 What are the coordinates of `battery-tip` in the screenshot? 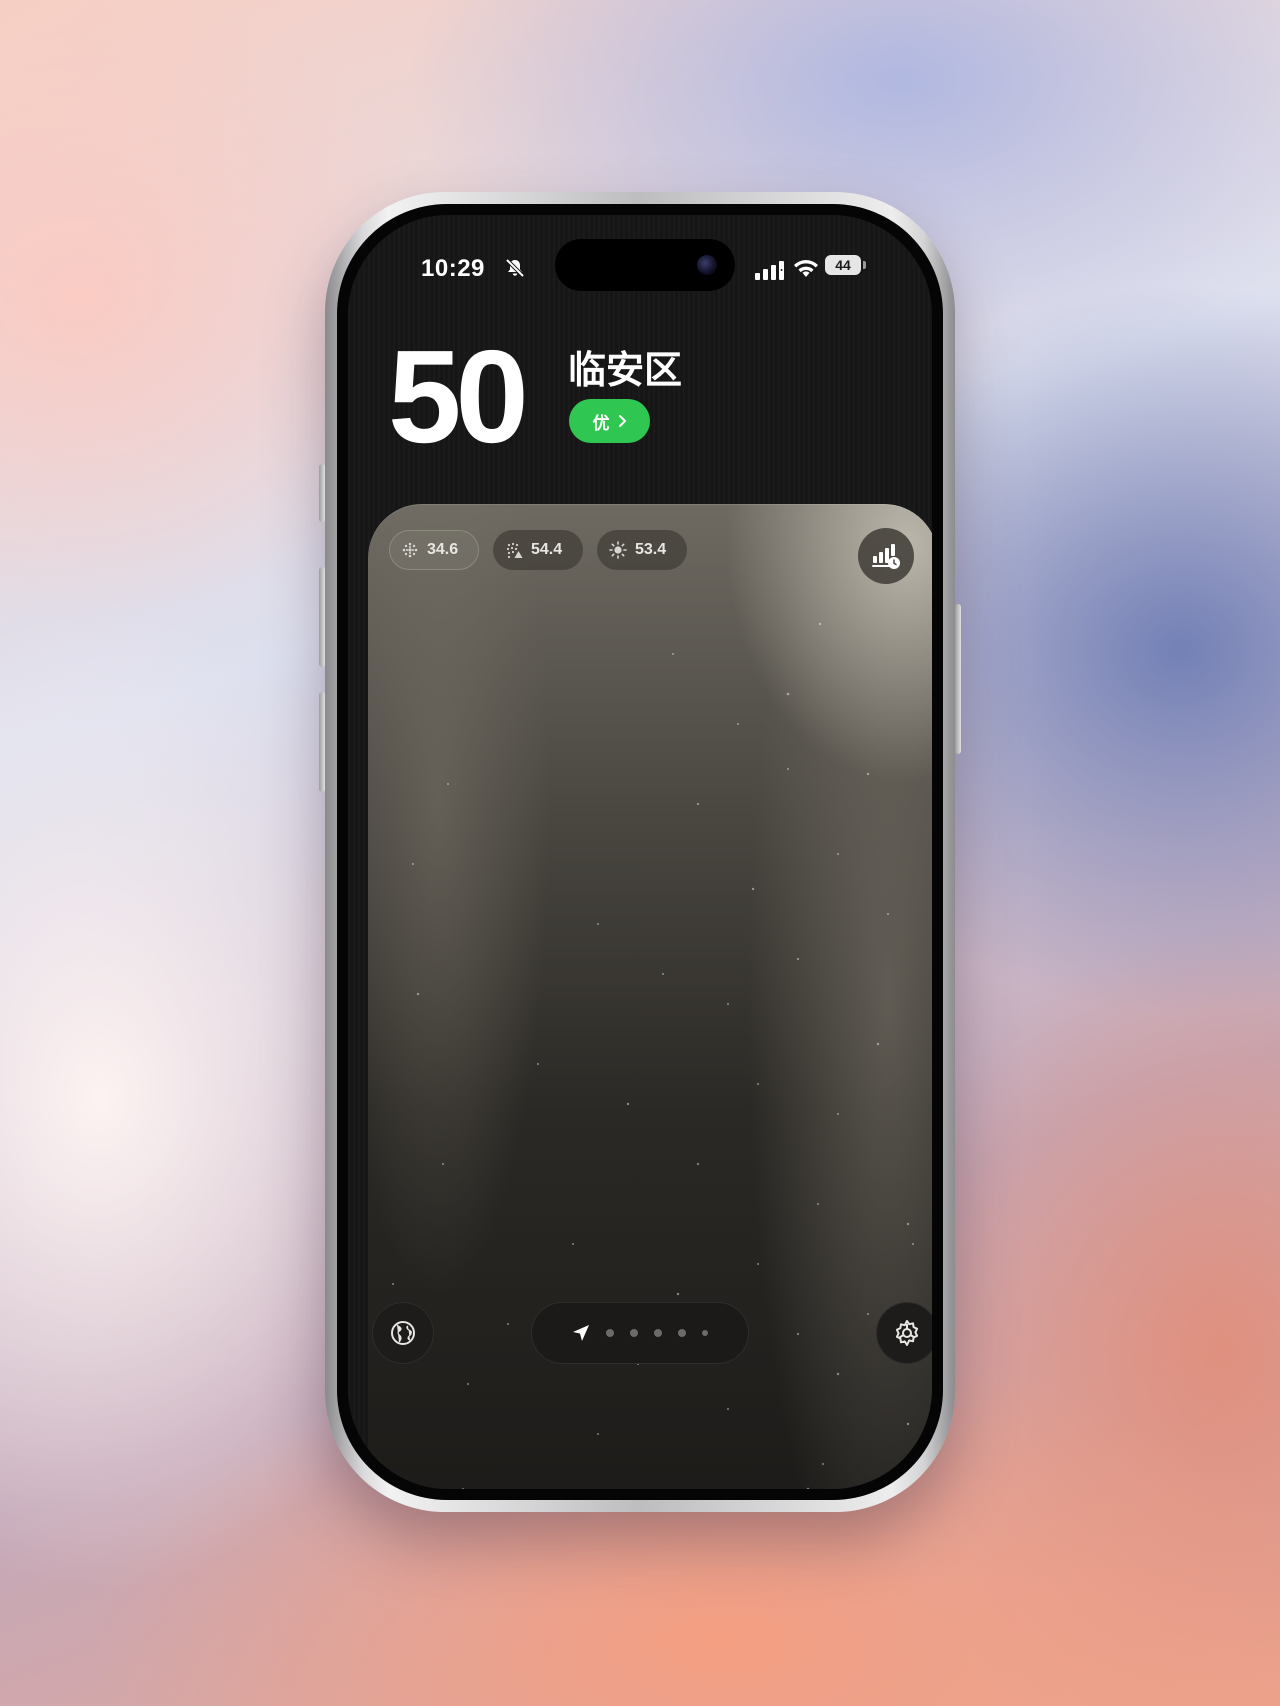 It's located at (864, 265).